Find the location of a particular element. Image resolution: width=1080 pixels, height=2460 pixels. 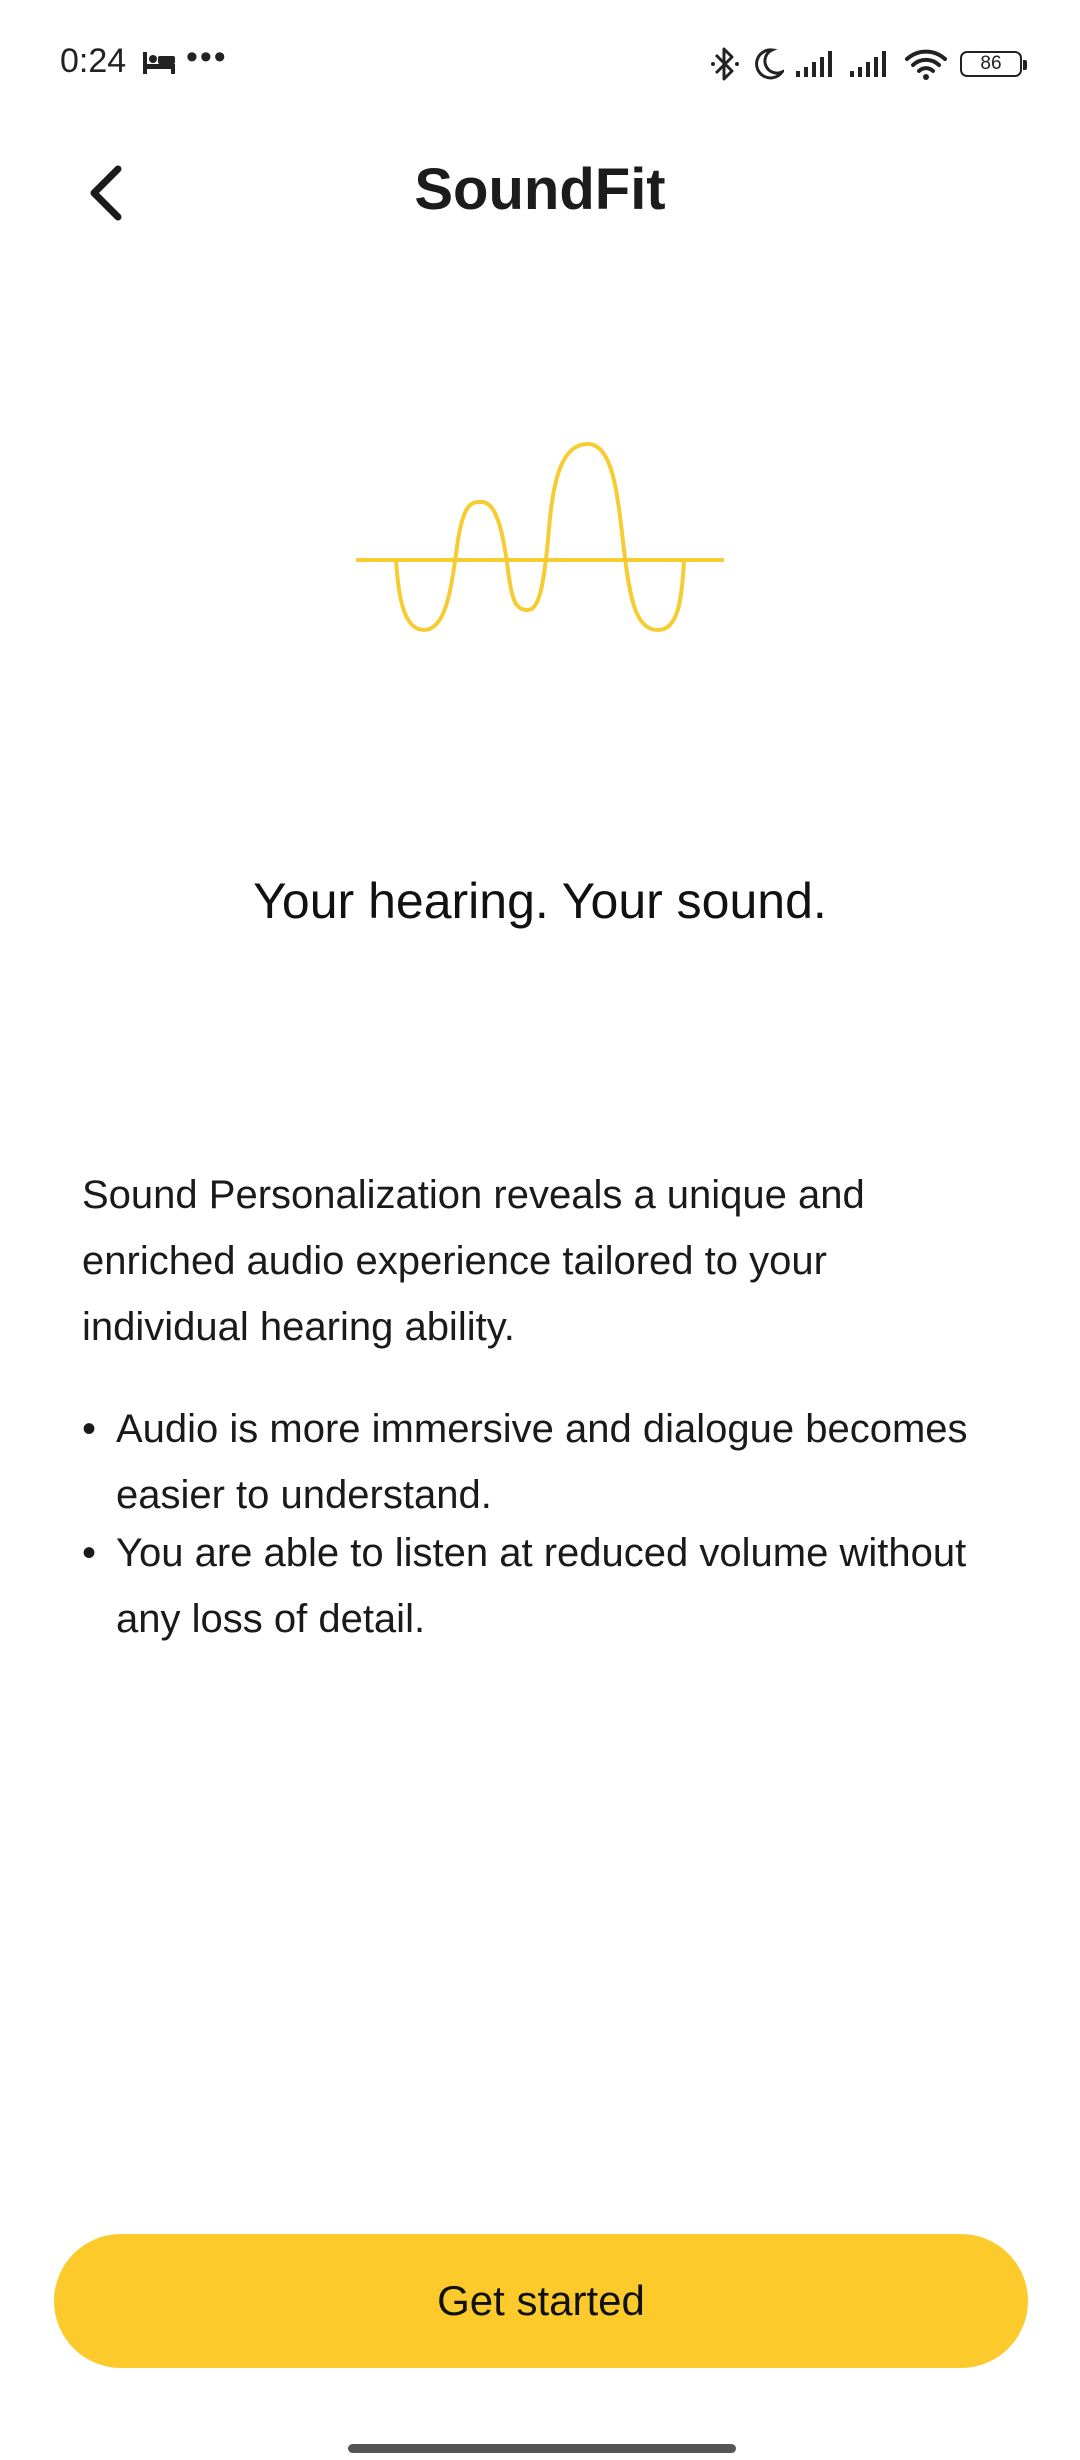

app-header: SoundFit is located at coordinates (540, 195).